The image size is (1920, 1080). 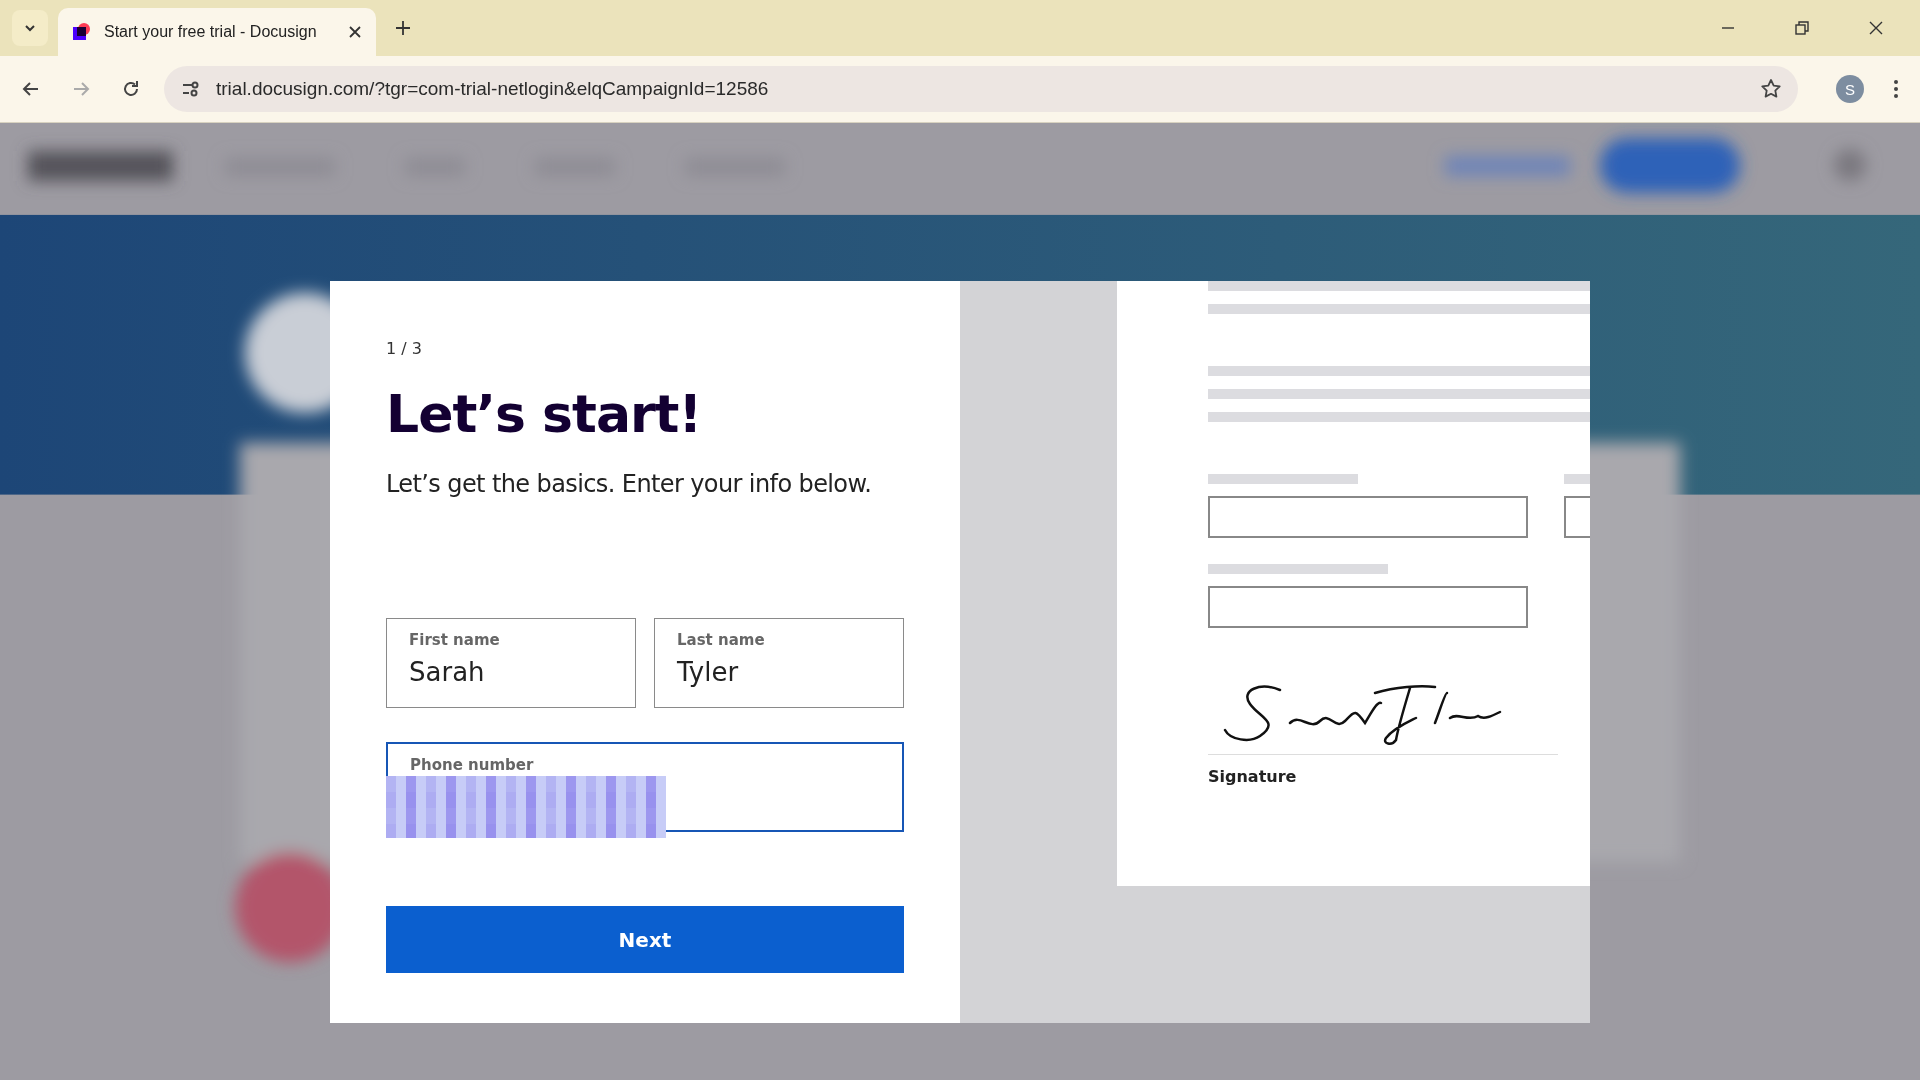 I want to click on url-text: trial.docusign.com/?tgr=com-trial-netlogin&elqCampaignId=12586, so click(x=492, y=89).